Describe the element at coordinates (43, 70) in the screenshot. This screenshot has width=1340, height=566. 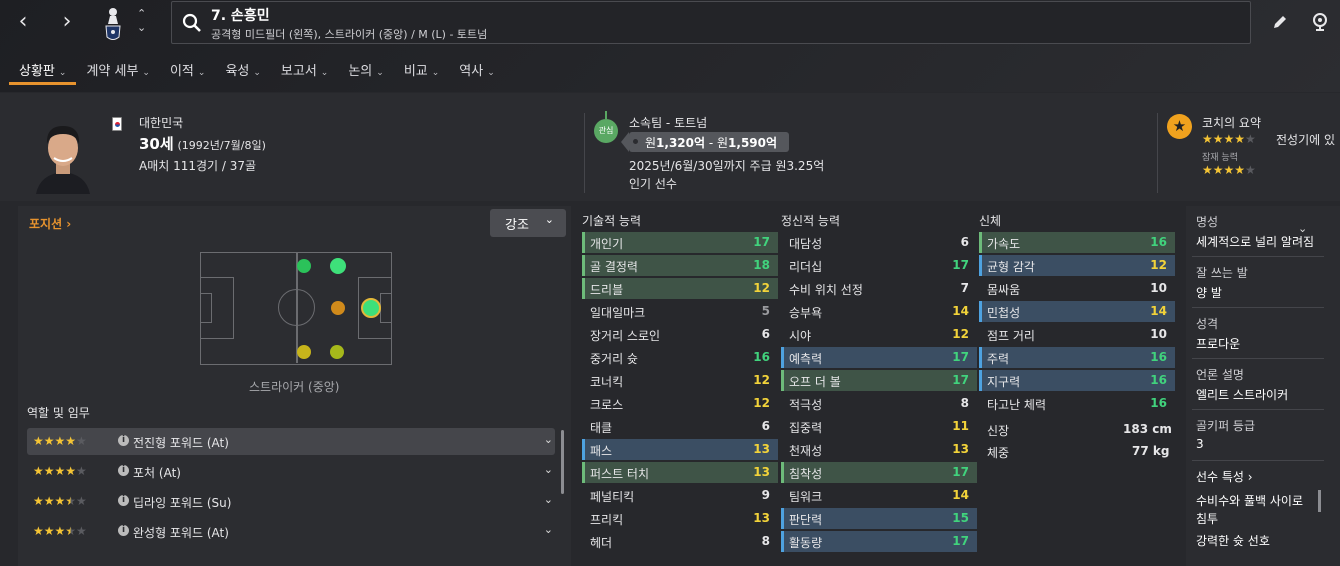
I see `tab-overview: 상황판 ⌄` at that location.